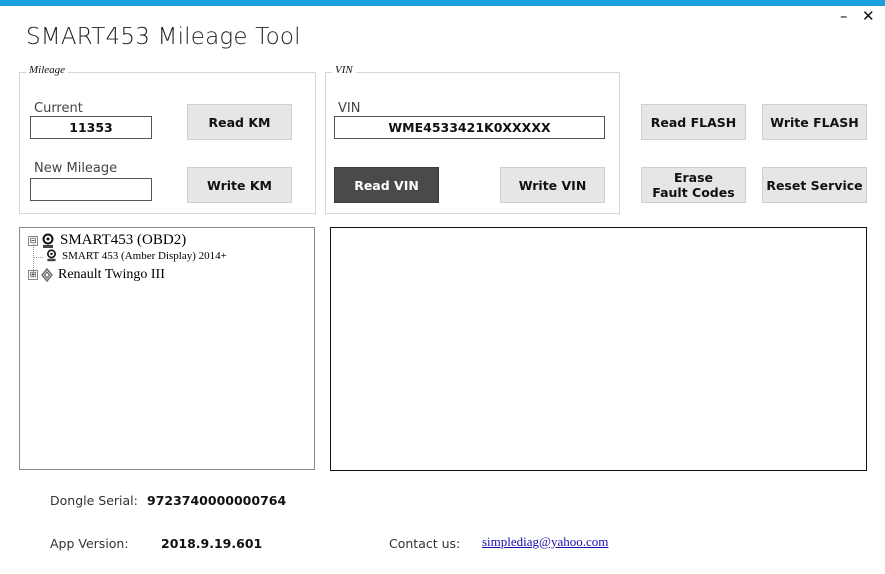 The width and height of the screenshot is (885, 574). What do you see at coordinates (239, 185) in the screenshot?
I see `write-km-button: Write KM` at bounding box center [239, 185].